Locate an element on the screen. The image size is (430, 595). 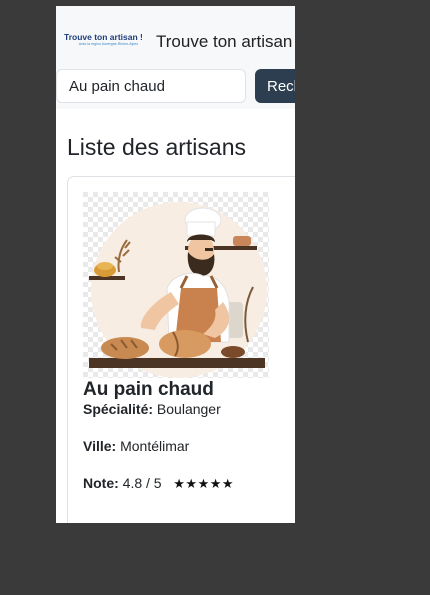
rating-label: Note: is located at coordinates (101, 483).